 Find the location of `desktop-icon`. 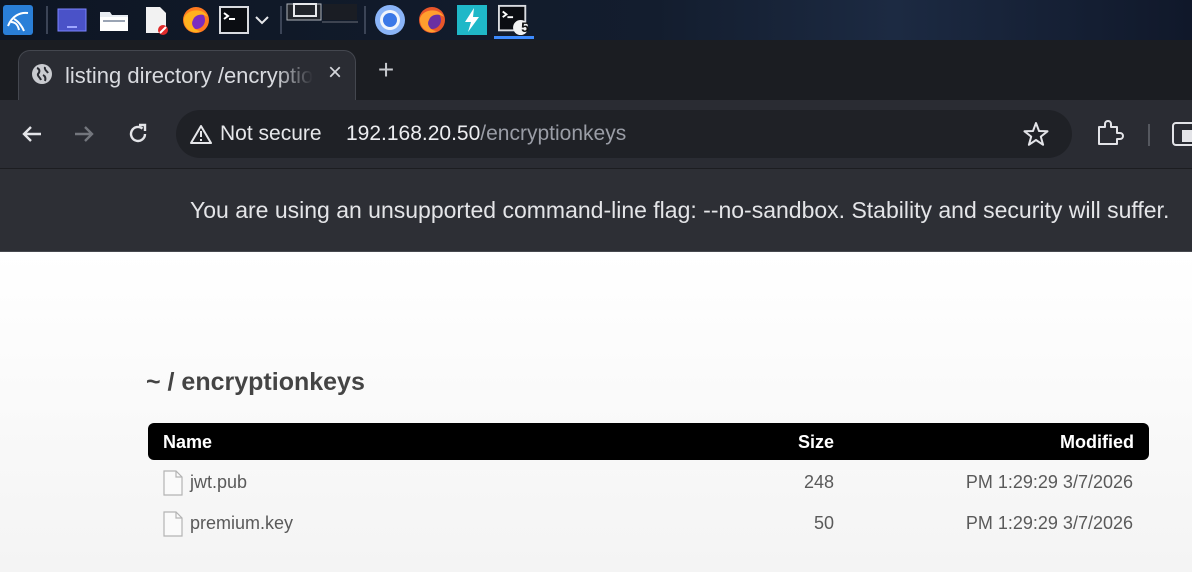

desktop-icon is located at coordinates (72, 20).